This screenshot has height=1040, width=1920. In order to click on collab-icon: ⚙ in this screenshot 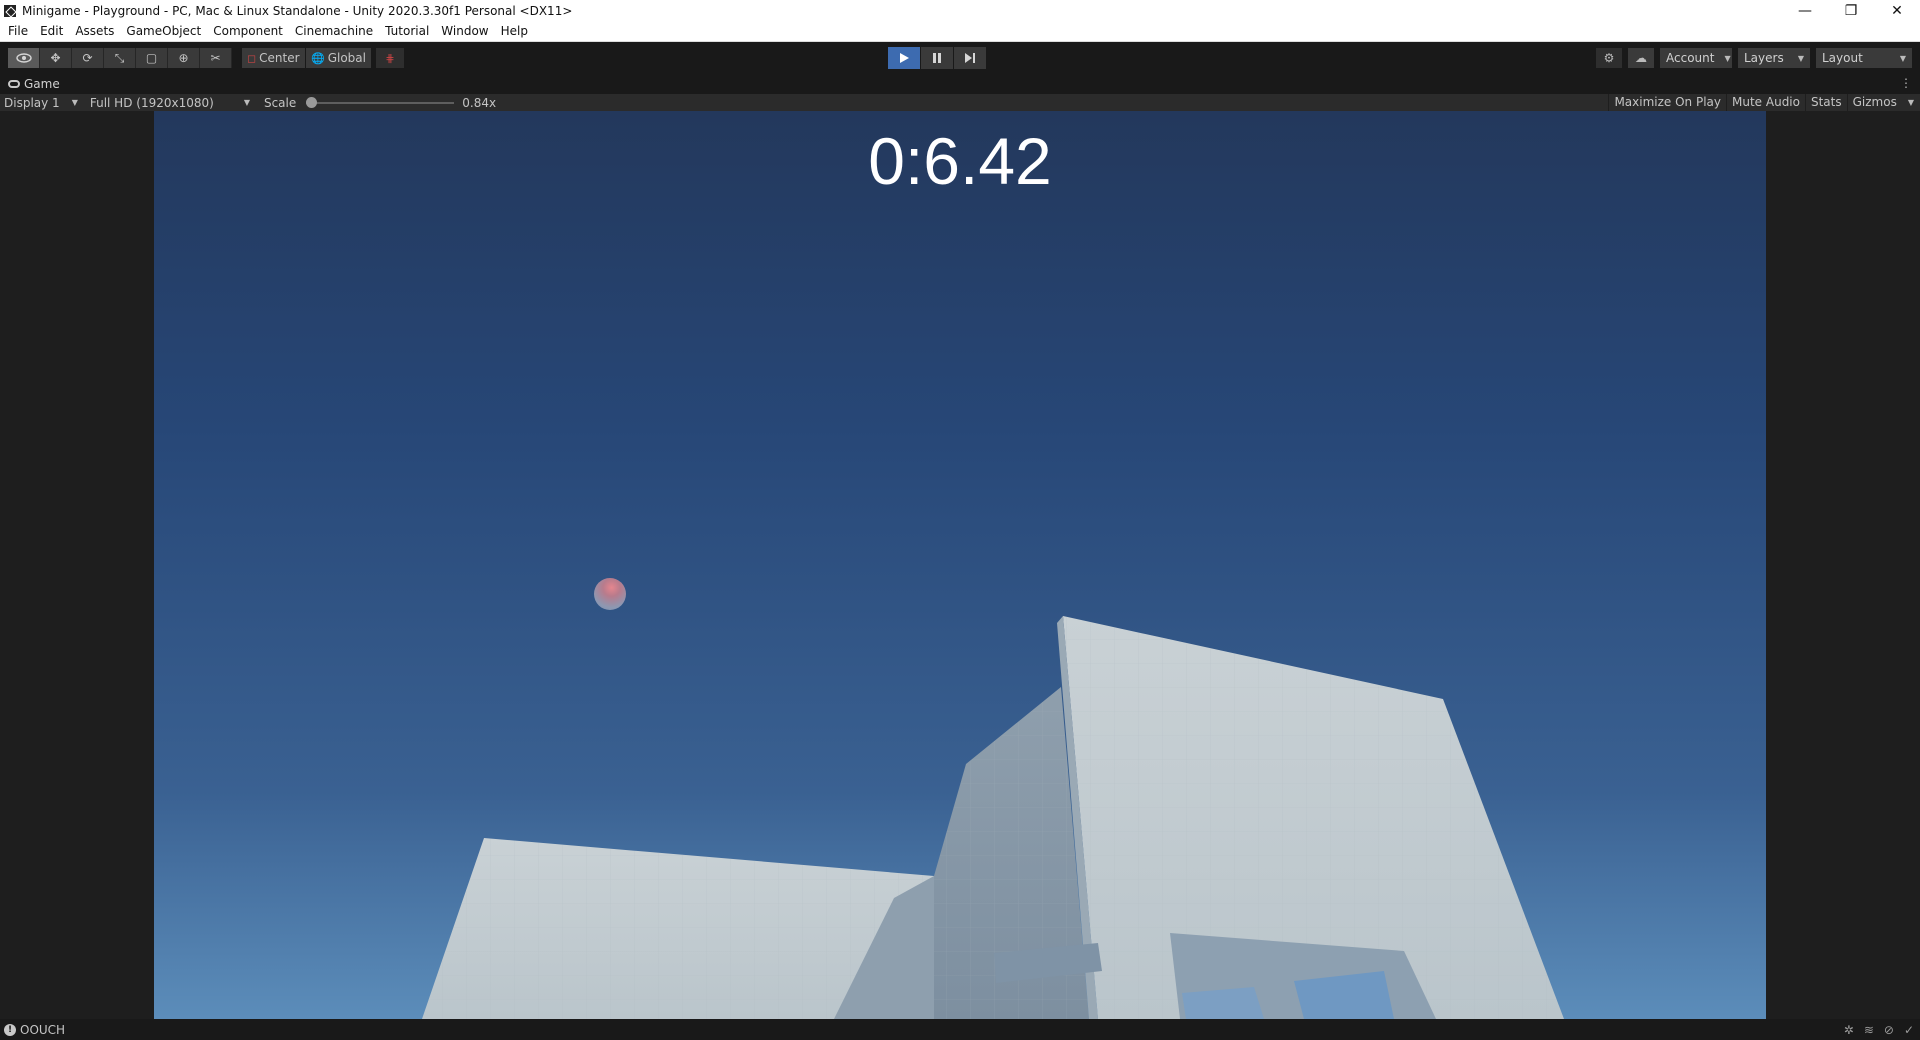, I will do `click(1609, 58)`.